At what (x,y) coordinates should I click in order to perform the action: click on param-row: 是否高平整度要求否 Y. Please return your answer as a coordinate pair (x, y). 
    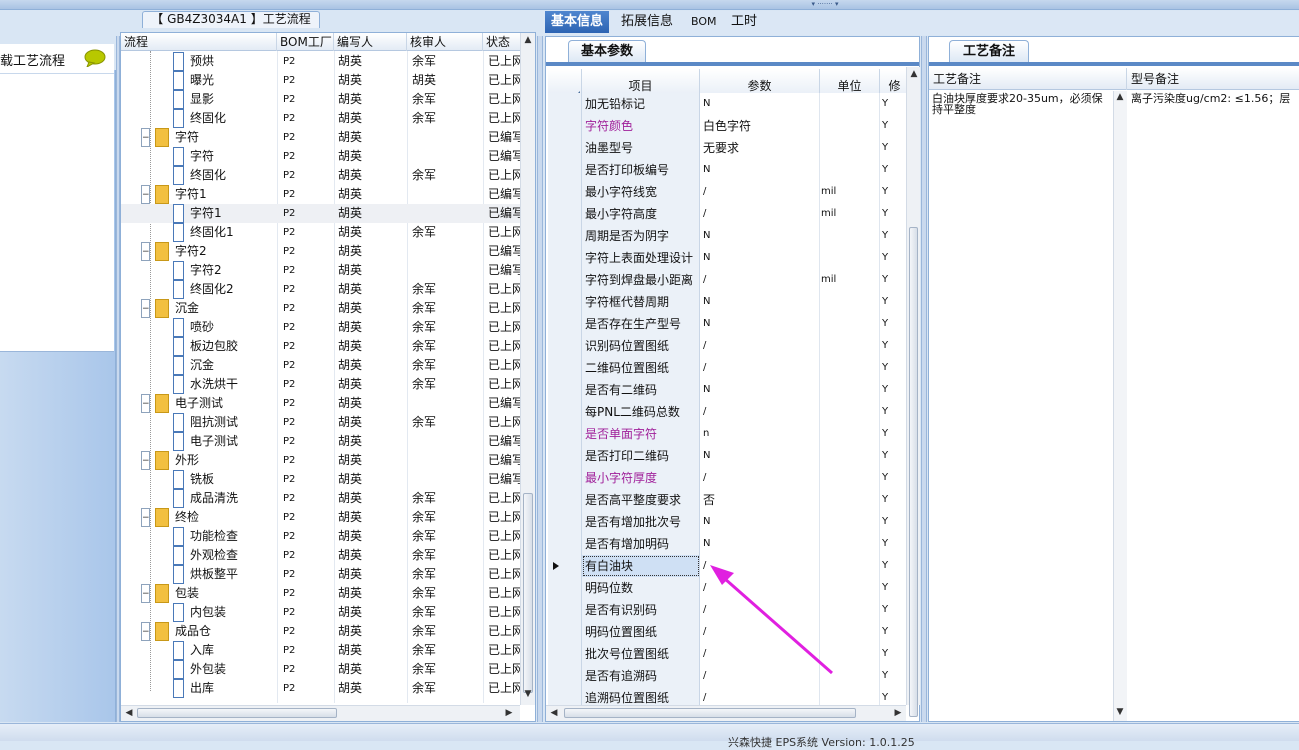
    Looking at the image, I should click on (729, 500).